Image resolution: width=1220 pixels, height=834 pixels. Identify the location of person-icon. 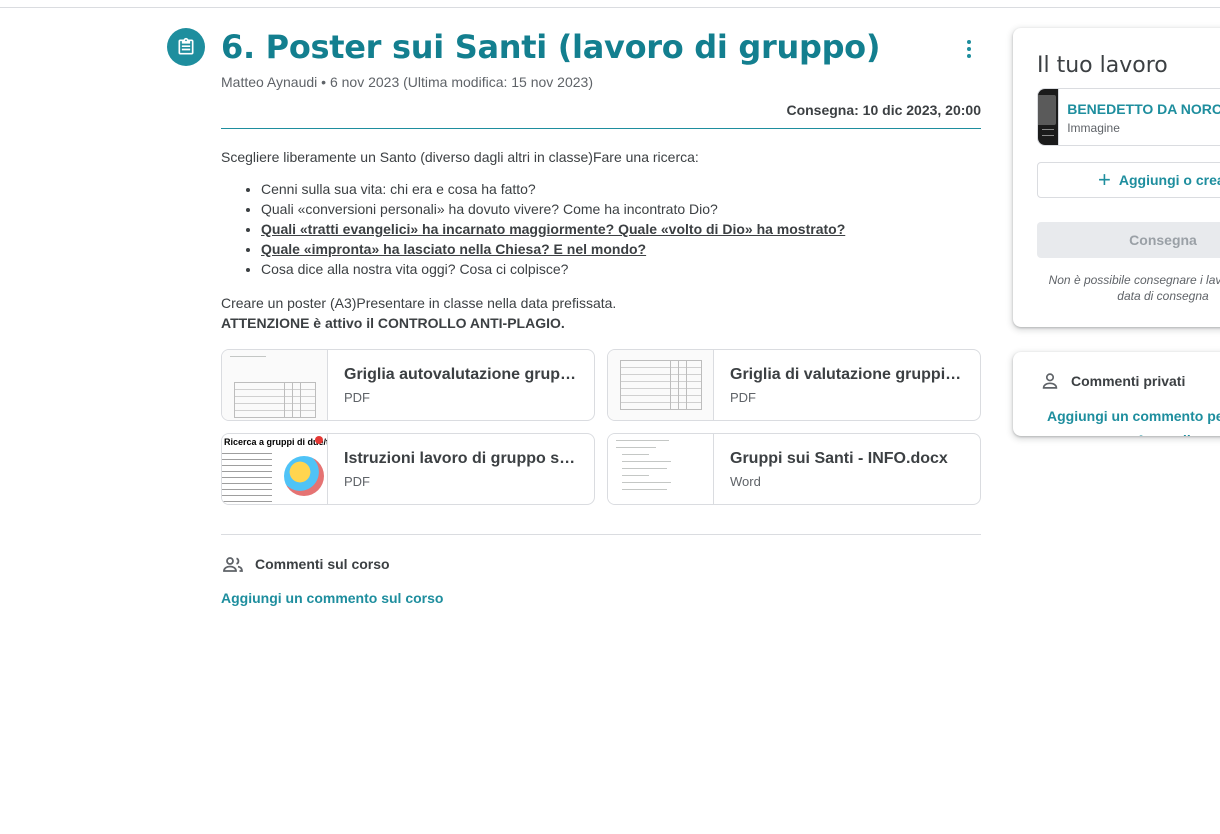
(1050, 381).